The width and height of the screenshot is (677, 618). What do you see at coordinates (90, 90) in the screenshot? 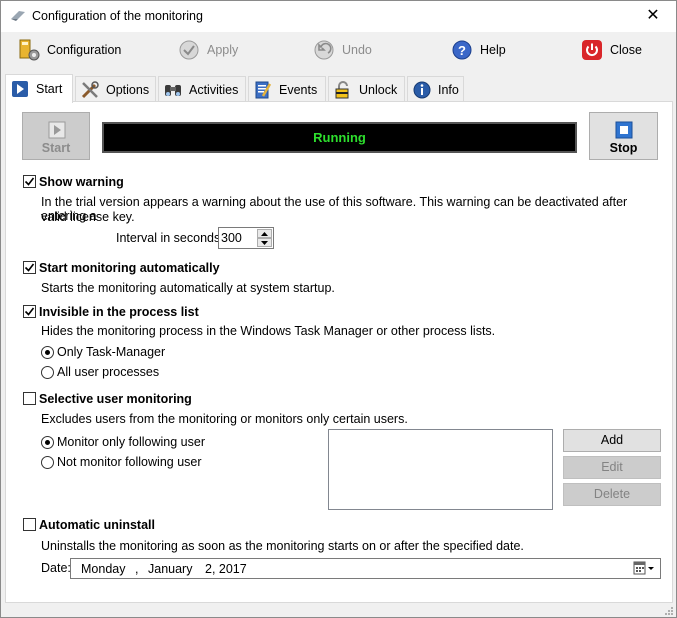
I see `tools-icon` at bounding box center [90, 90].